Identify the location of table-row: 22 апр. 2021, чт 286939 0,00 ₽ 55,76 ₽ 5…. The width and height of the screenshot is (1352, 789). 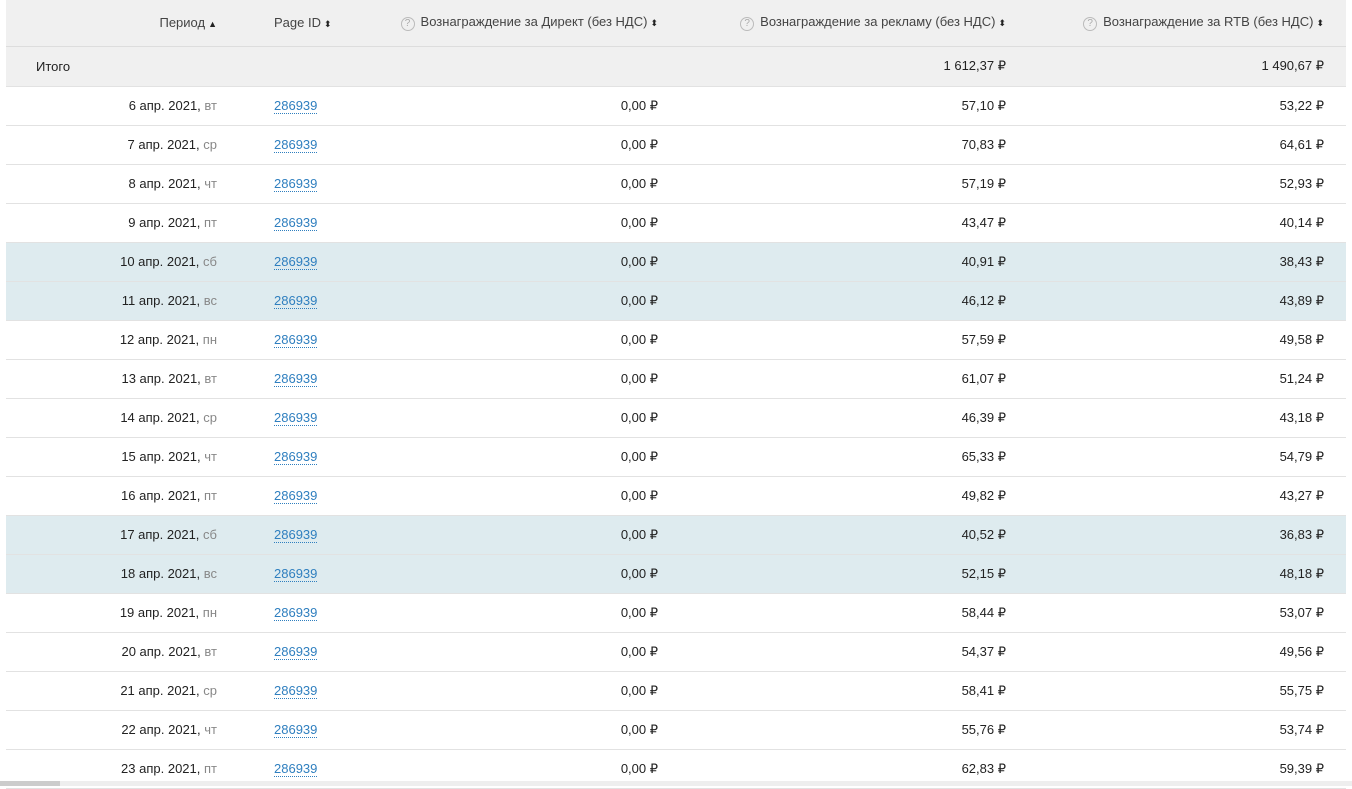
(676, 730).